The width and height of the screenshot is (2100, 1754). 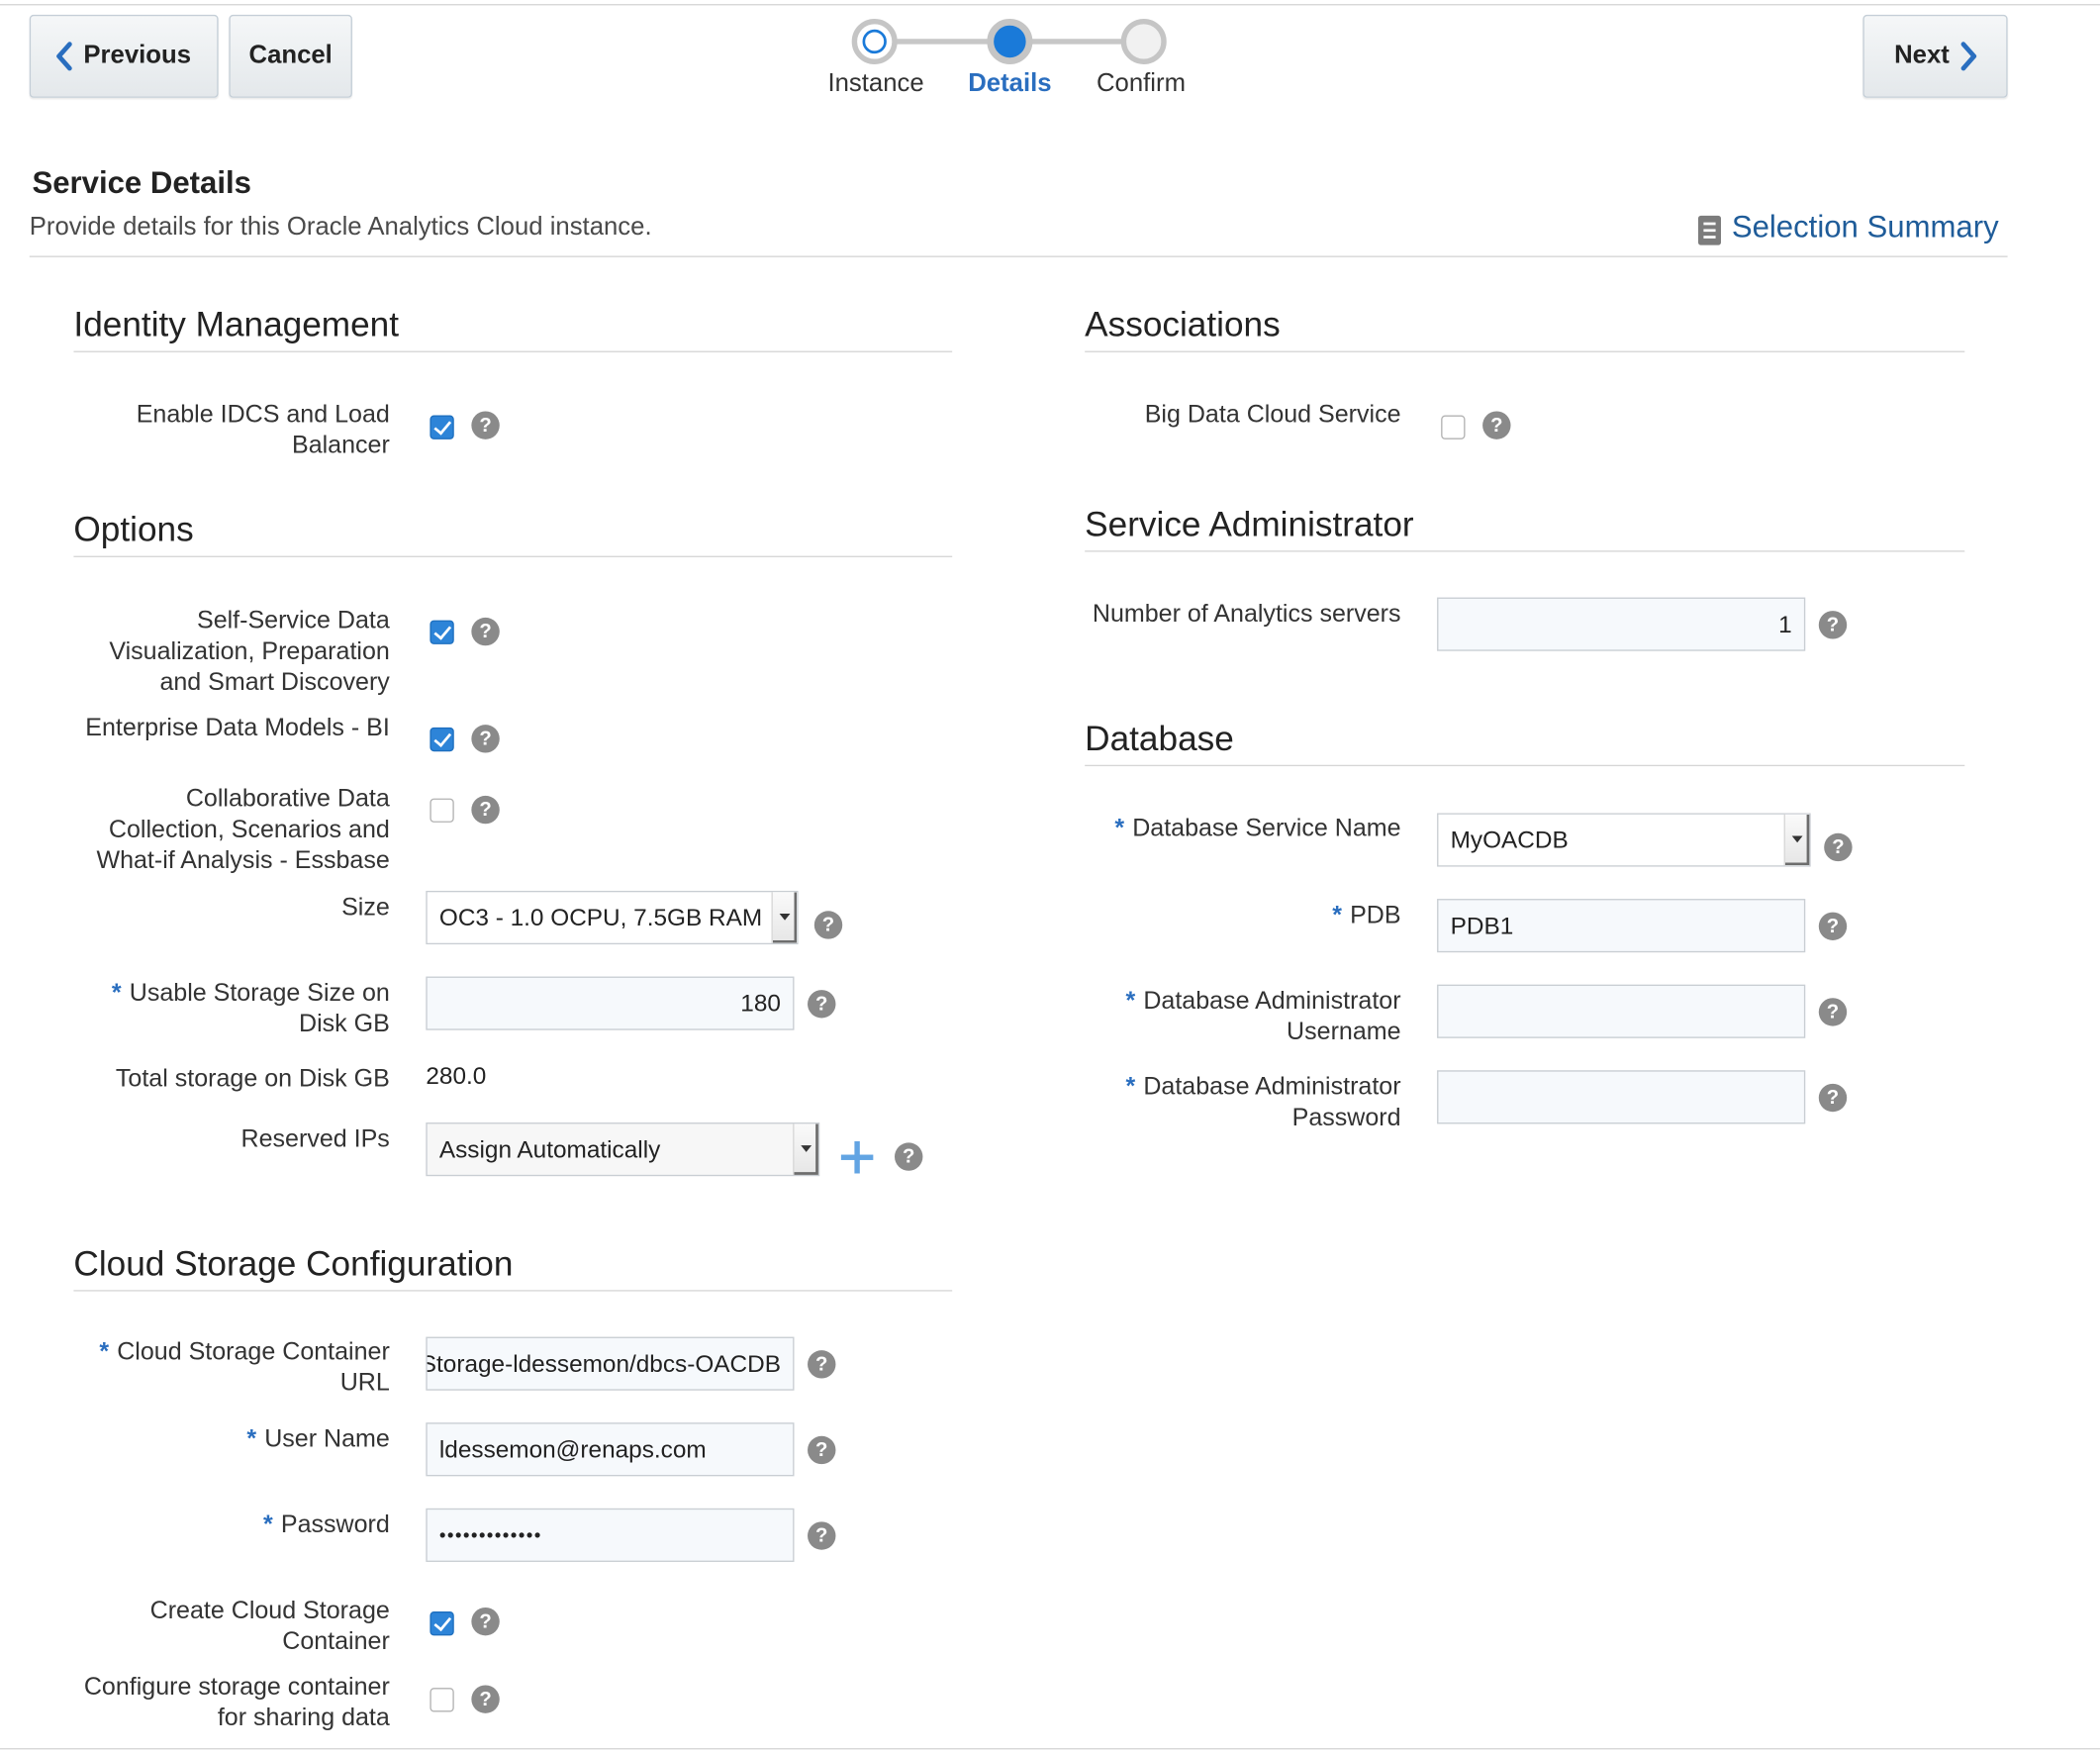 What do you see at coordinates (315, 1138) in the screenshot?
I see `reserved-ips-label: Reserved IPs` at bounding box center [315, 1138].